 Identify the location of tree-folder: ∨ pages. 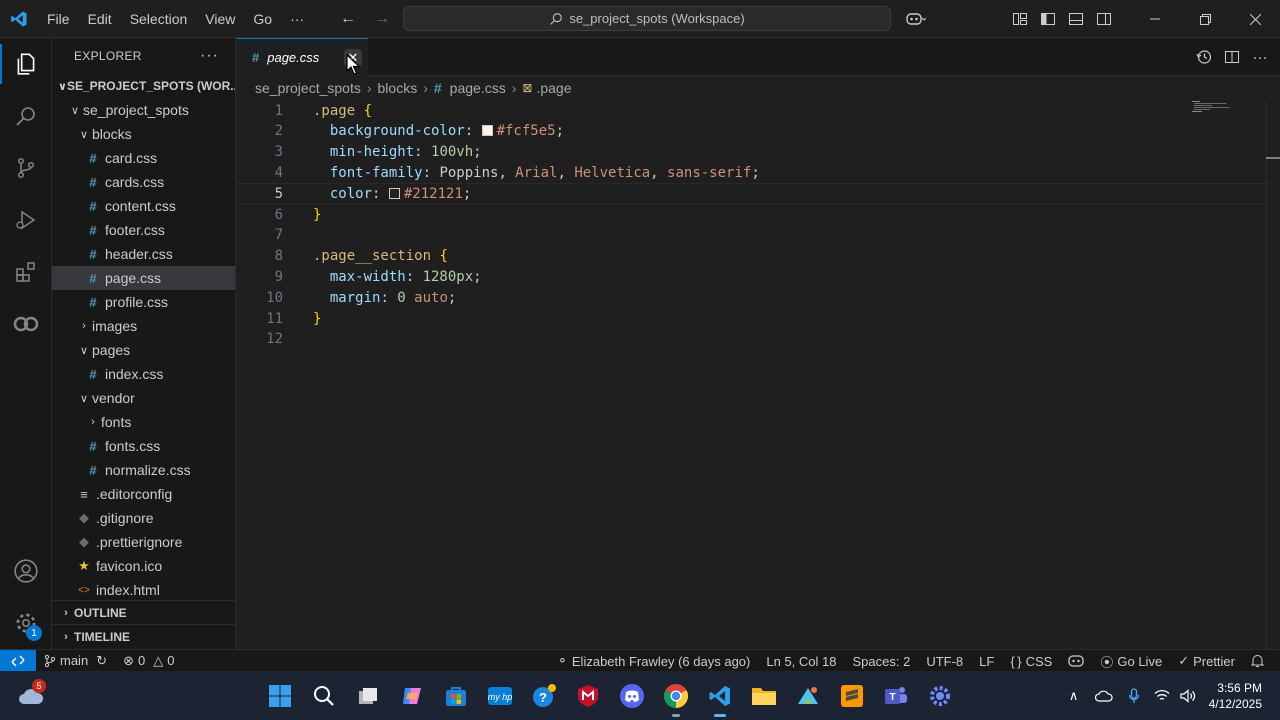
(143, 350).